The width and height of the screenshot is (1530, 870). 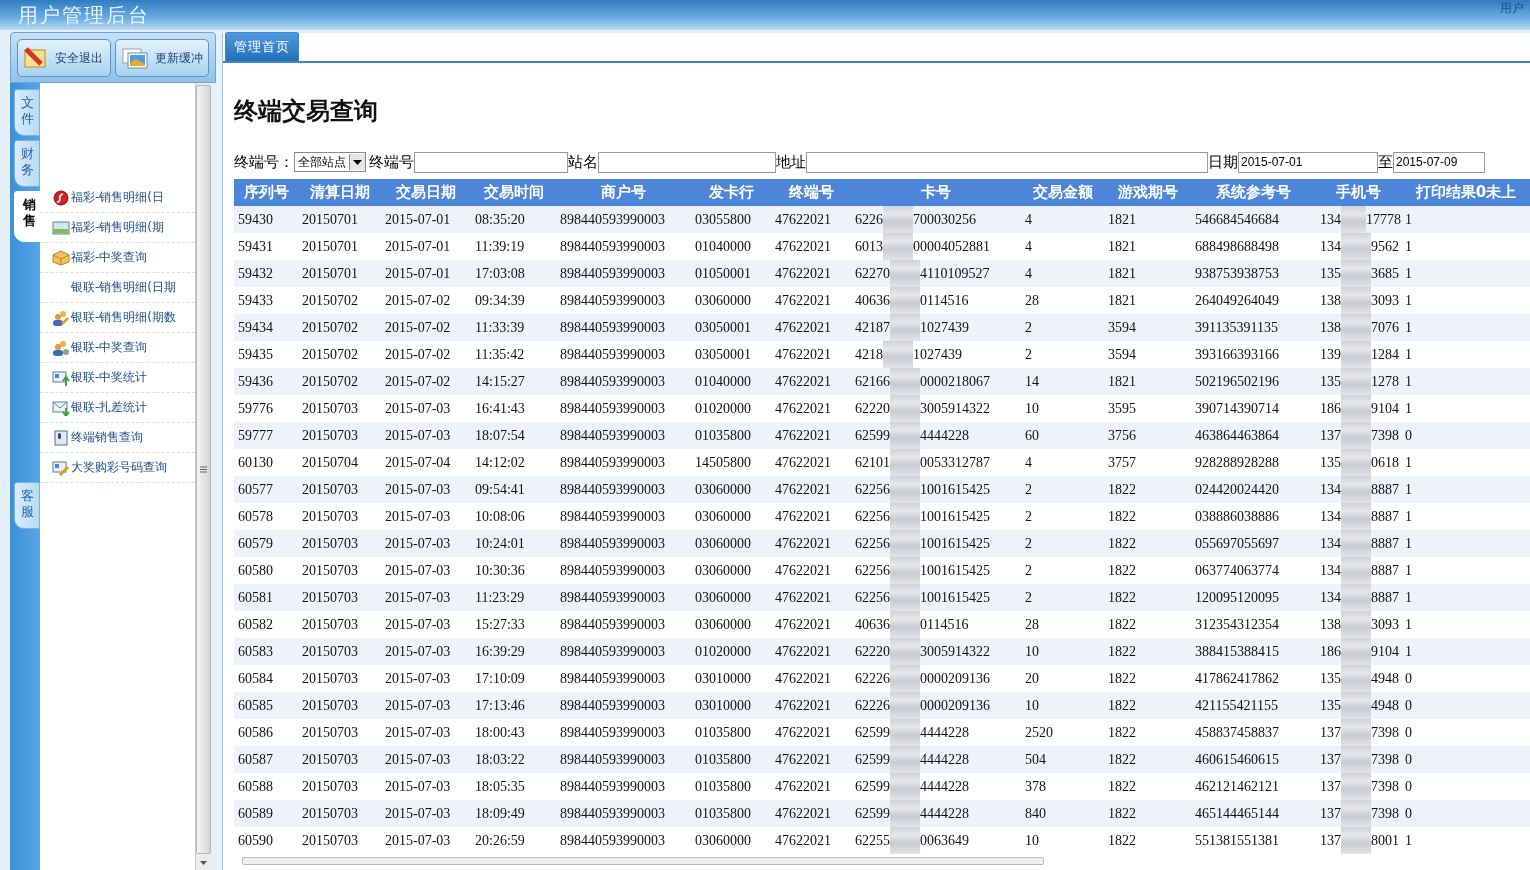 What do you see at coordinates (1062, 192) in the screenshot?
I see `column-header: 交易金额` at bounding box center [1062, 192].